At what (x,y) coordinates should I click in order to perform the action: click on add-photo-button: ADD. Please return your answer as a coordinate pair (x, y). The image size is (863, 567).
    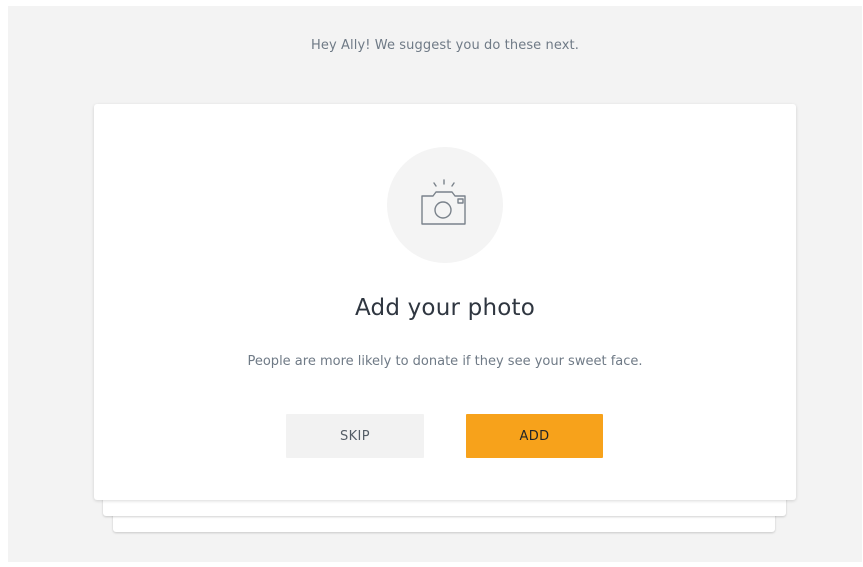
    Looking at the image, I should click on (534, 436).